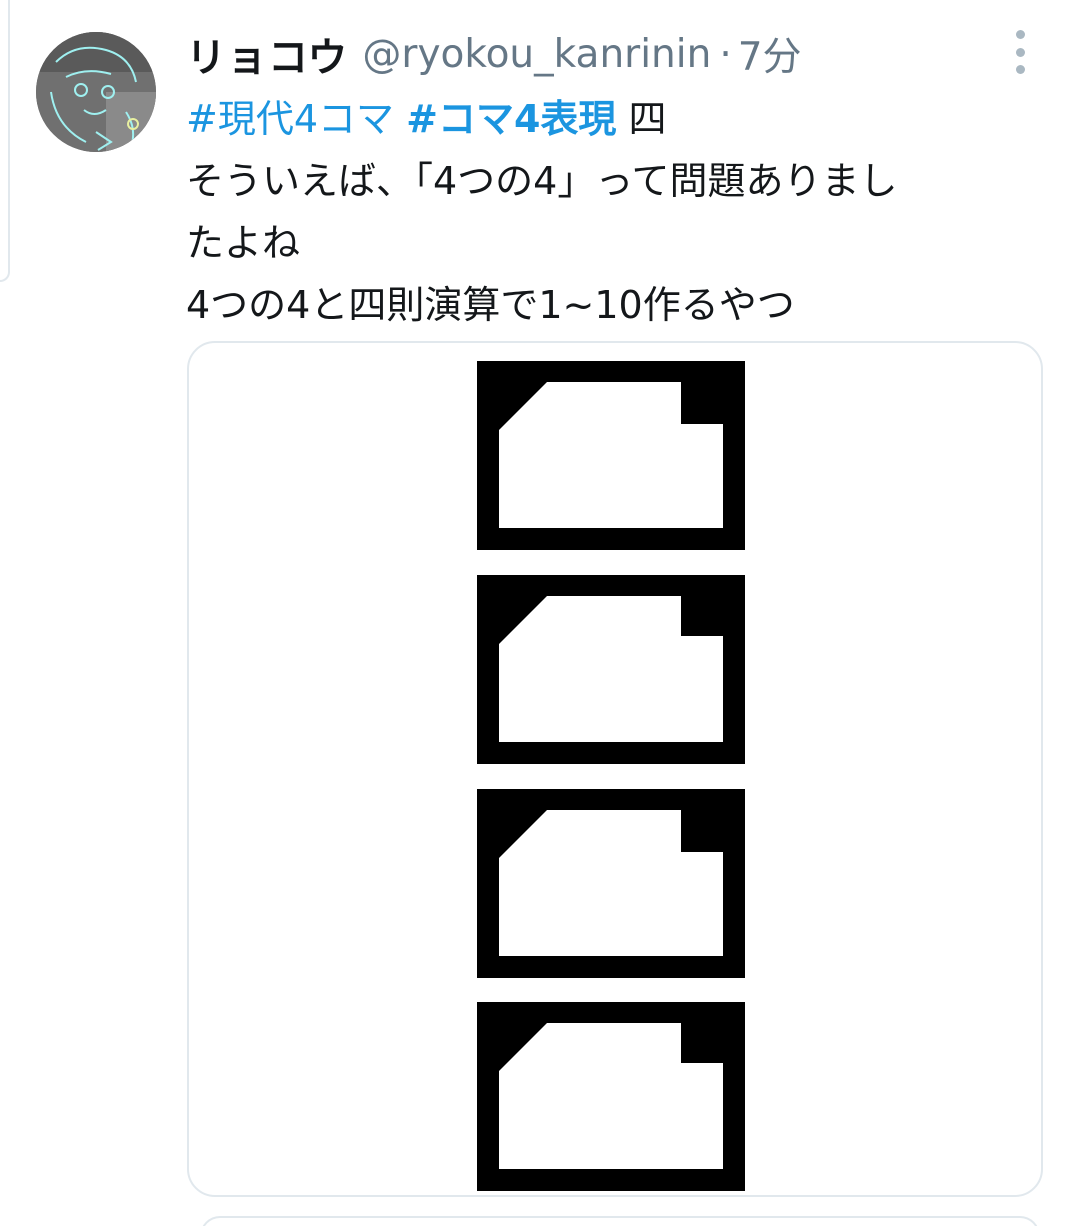 The height and width of the screenshot is (1226, 1080). What do you see at coordinates (511, 119) in the screenshot?
I see `hashtag-link: #コマ4表現` at bounding box center [511, 119].